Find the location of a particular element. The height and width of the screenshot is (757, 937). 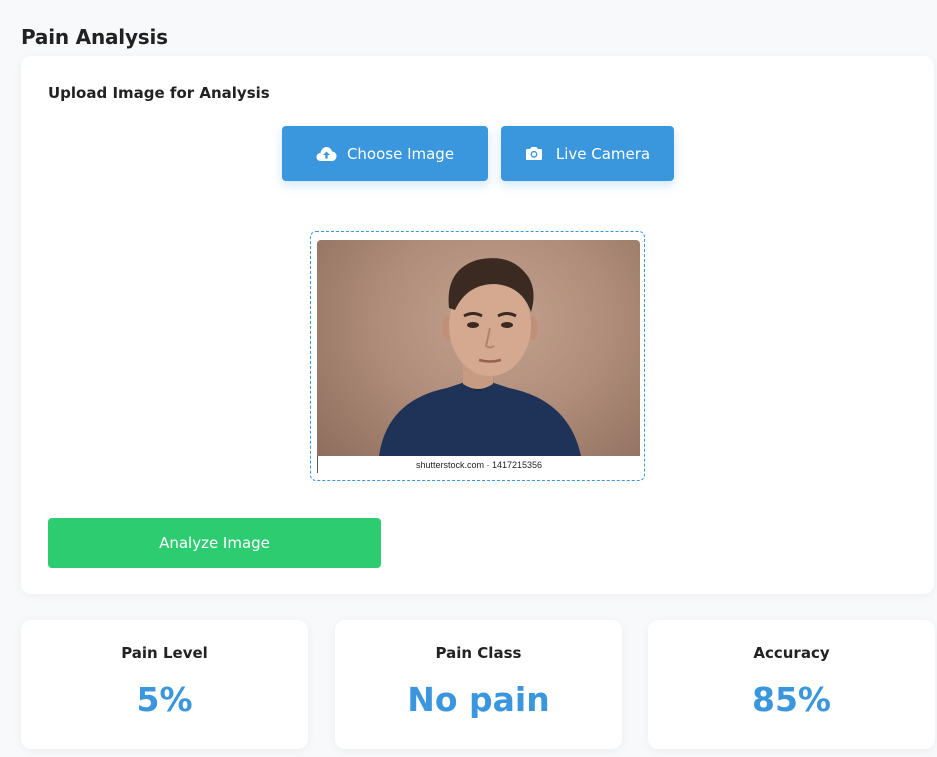

preview-photo: shutterstock.com · 1417215356 is located at coordinates (478, 356).